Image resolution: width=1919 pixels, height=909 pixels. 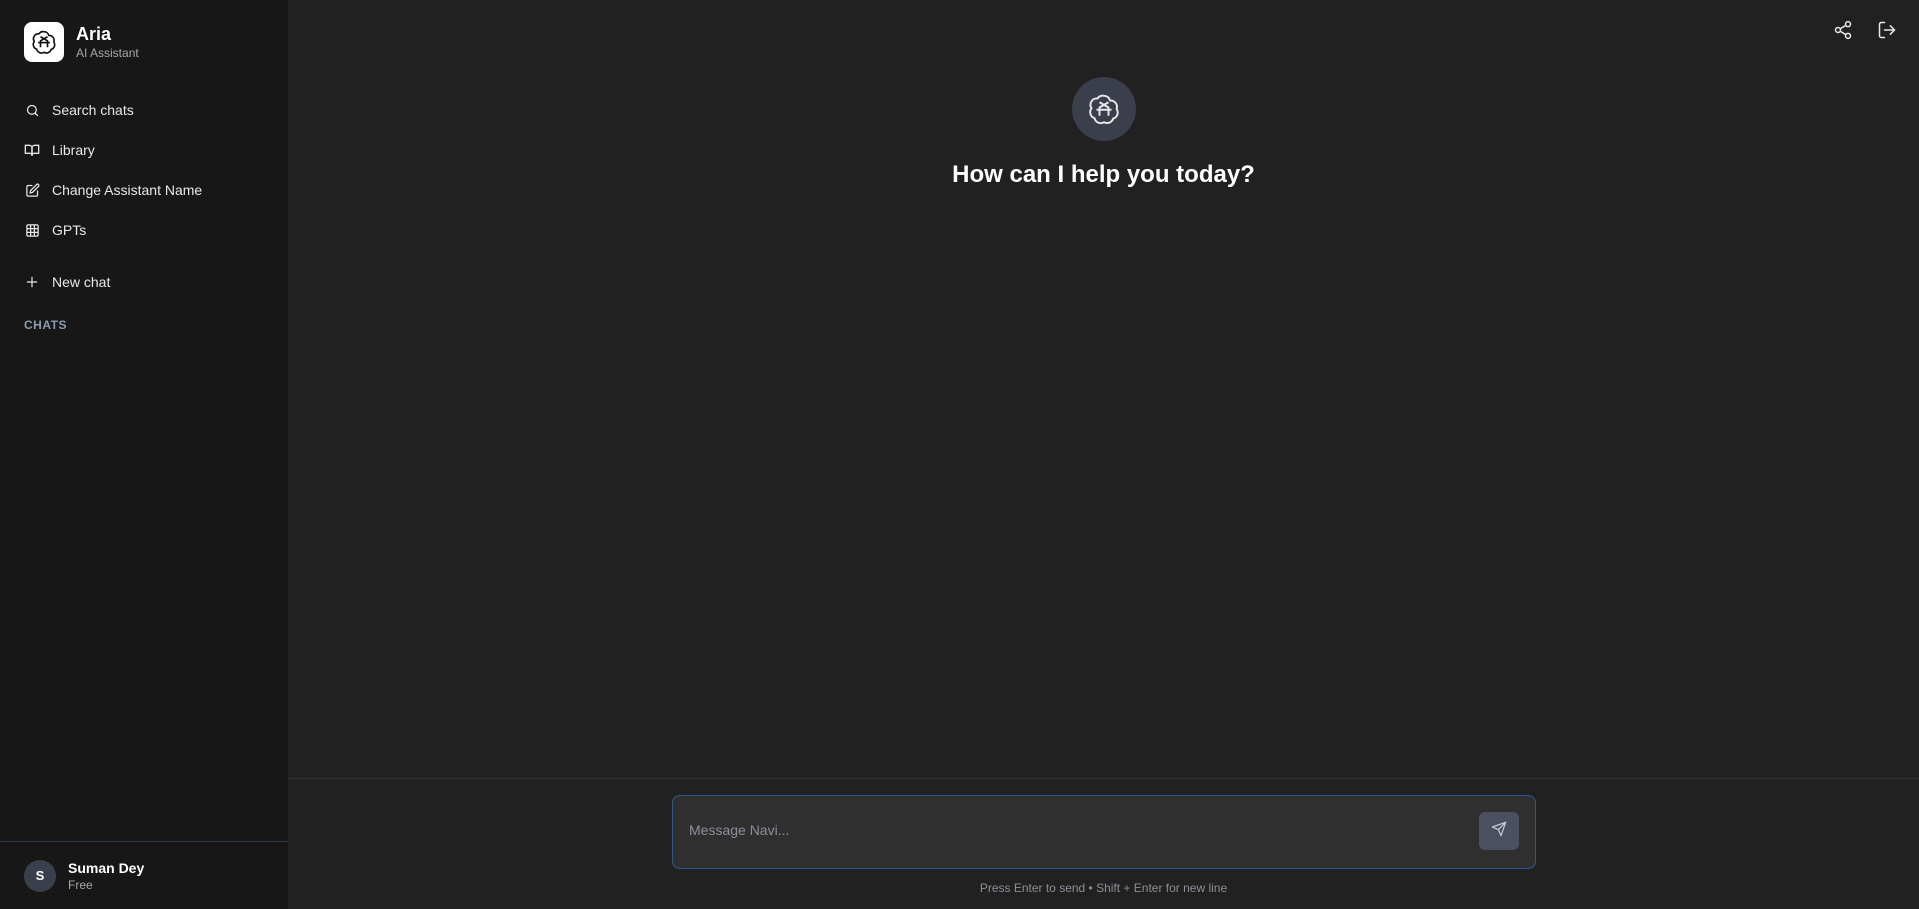 I want to click on sidebar-item-label: Change Assistant Name, so click(x=127, y=190).